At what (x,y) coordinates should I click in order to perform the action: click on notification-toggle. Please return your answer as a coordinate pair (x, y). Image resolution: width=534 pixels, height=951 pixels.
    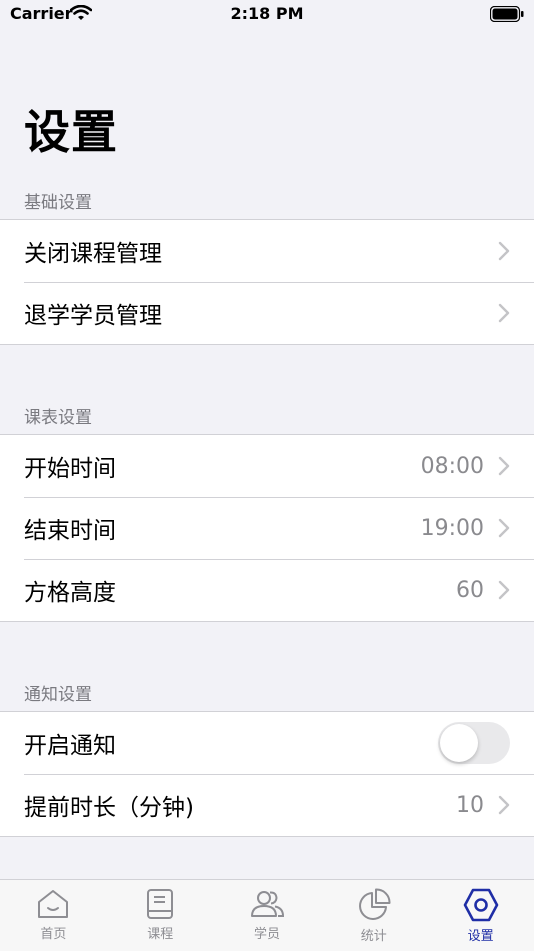
    Looking at the image, I should click on (474, 743).